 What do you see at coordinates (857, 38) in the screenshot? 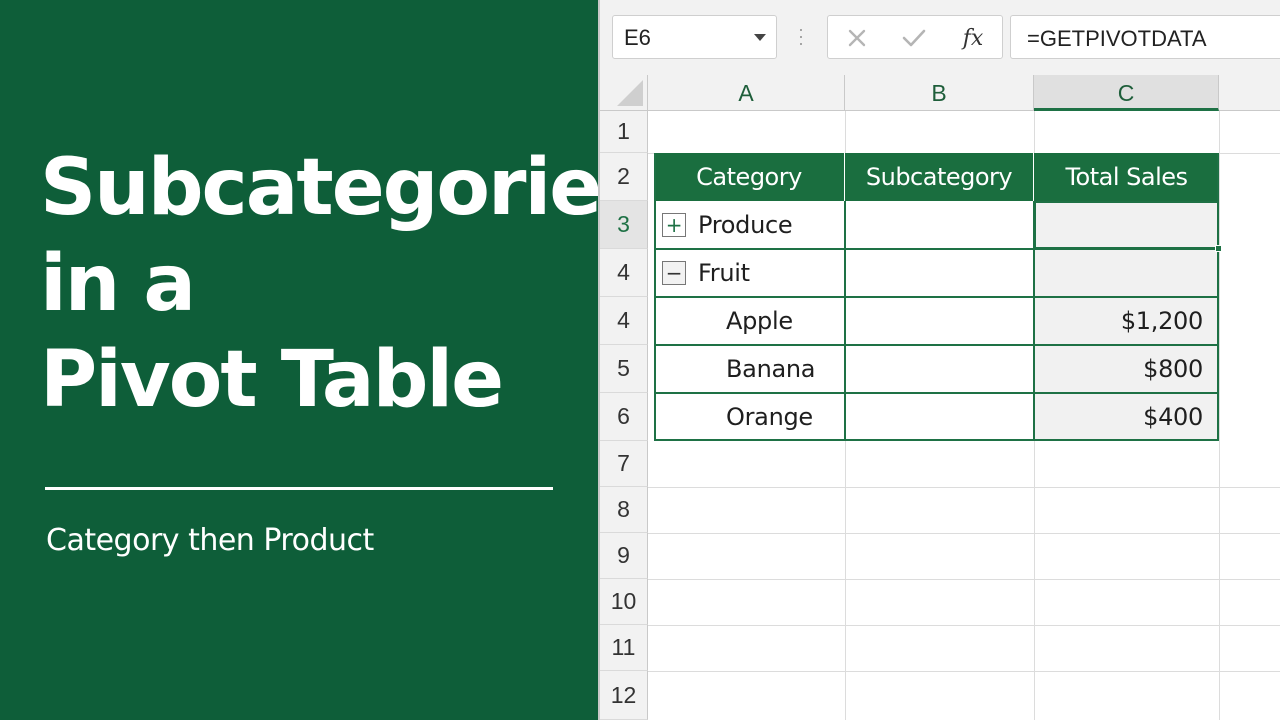
I see `close-icon` at bounding box center [857, 38].